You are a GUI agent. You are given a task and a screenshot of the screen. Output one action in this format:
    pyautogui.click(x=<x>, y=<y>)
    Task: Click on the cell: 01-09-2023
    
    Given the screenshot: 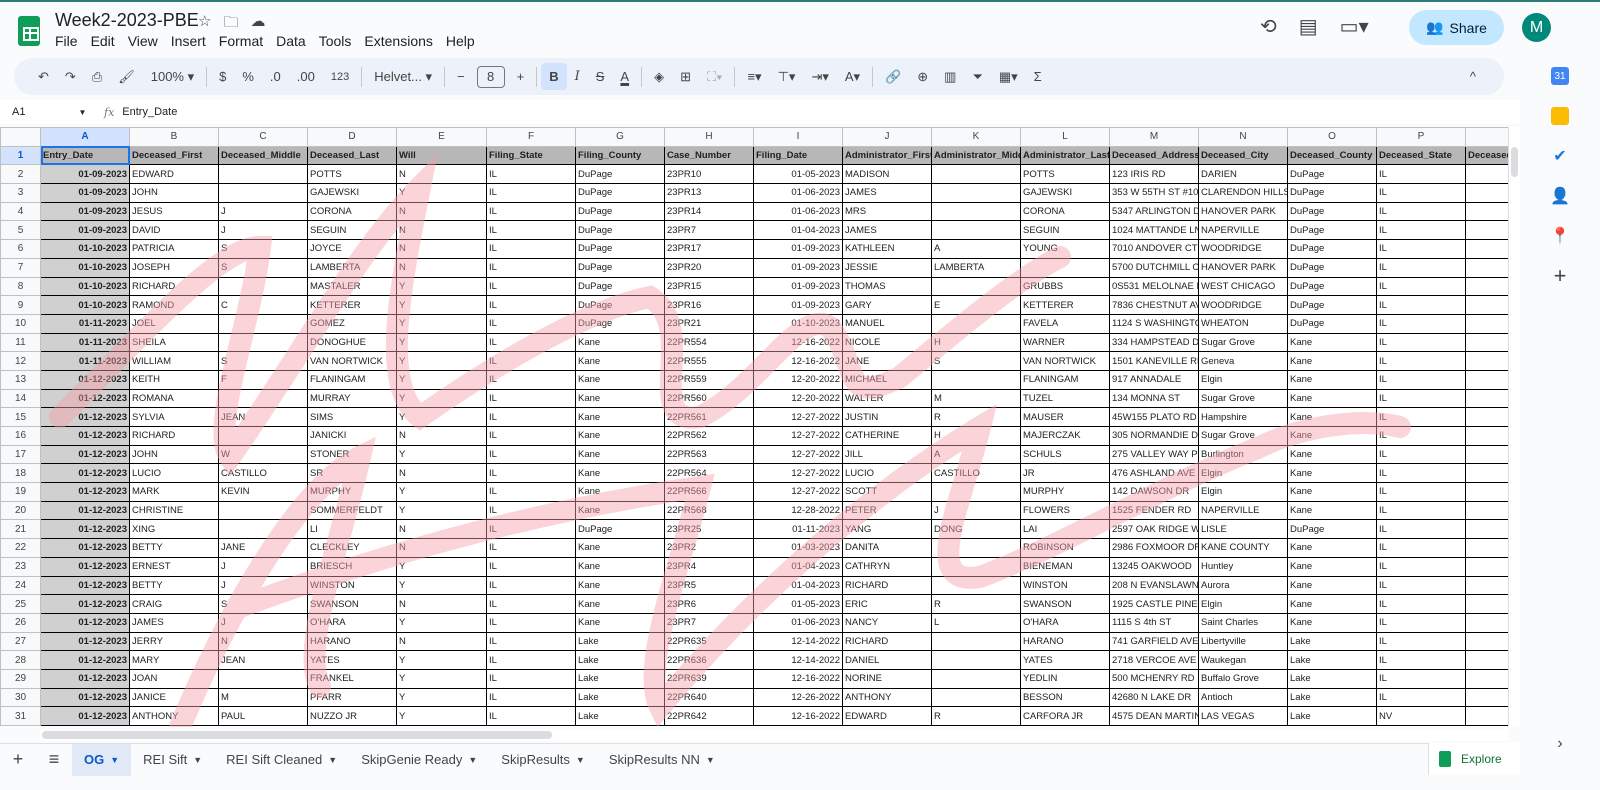 What is the action you would take?
    pyautogui.click(x=85, y=211)
    